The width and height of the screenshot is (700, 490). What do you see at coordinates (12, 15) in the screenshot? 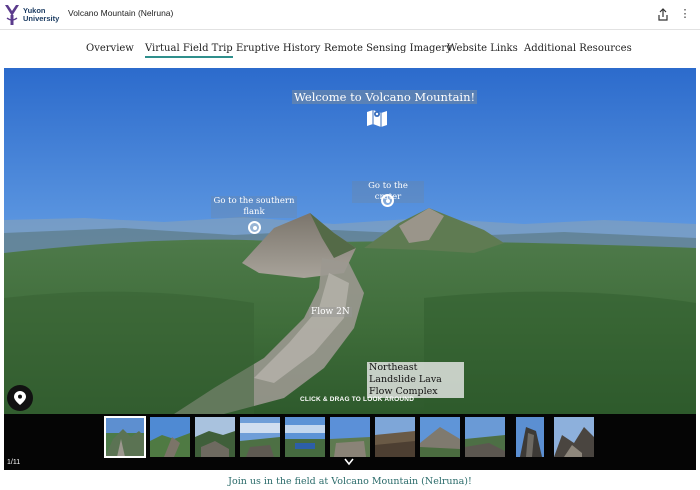
I see `logo-mark-icon` at bounding box center [12, 15].